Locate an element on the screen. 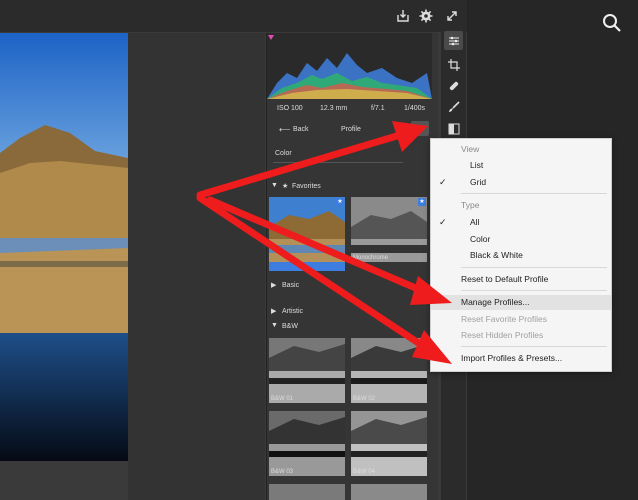  thumb-caption: B&W 04 is located at coordinates (364, 472).